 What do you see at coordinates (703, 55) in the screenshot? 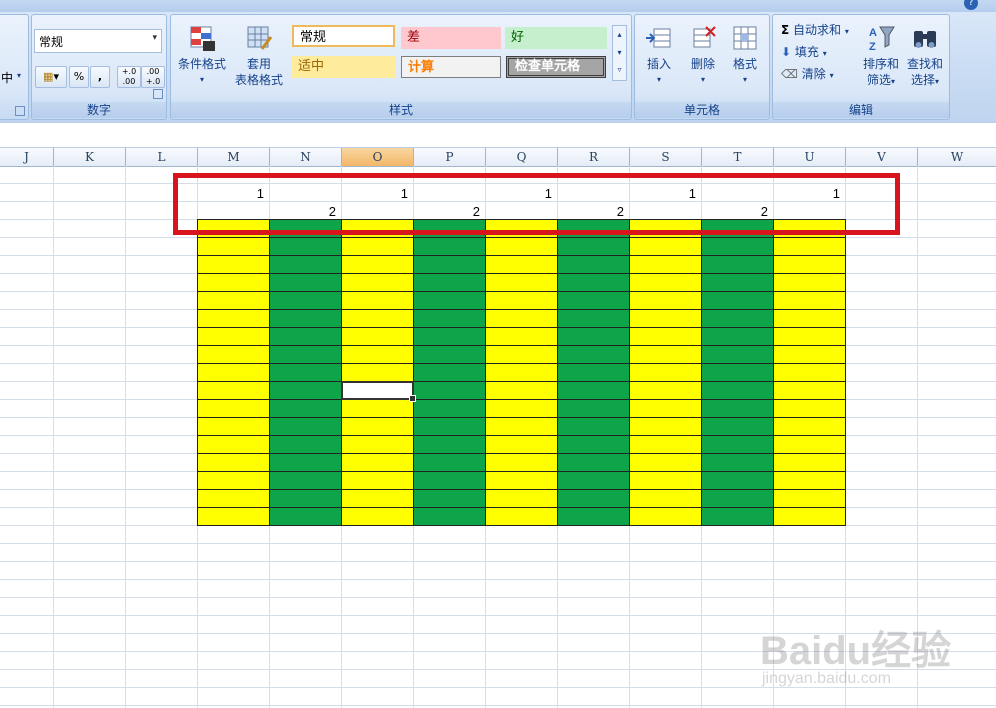
I see `delete-button: 删除 ▾` at bounding box center [703, 55].